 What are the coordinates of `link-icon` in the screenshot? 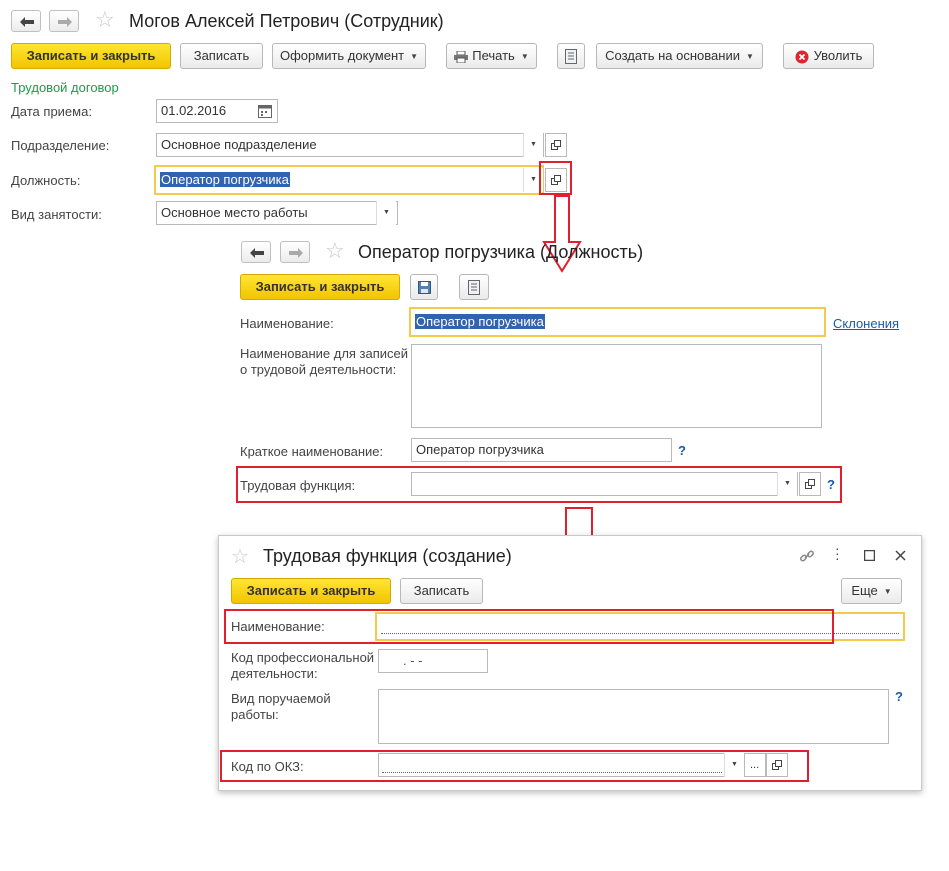 It's located at (807, 556).